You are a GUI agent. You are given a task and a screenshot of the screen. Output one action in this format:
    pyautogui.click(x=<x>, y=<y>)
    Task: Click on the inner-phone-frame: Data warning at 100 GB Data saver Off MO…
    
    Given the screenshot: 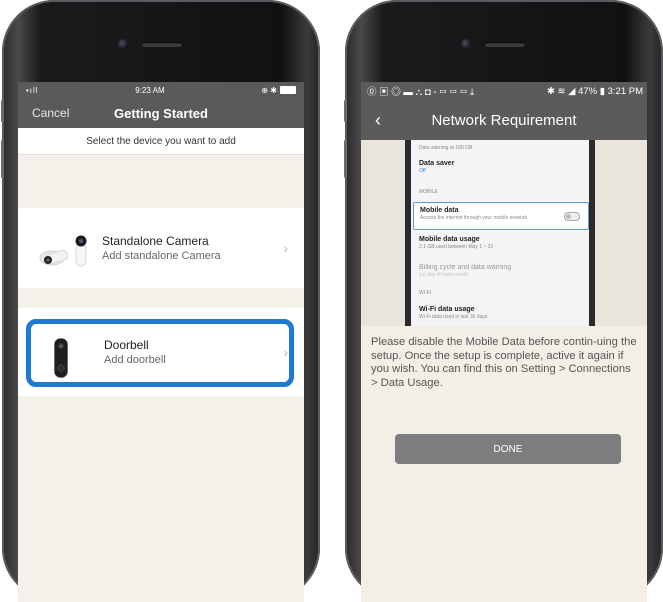 What is the action you would take?
    pyautogui.click(x=500, y=233)
    